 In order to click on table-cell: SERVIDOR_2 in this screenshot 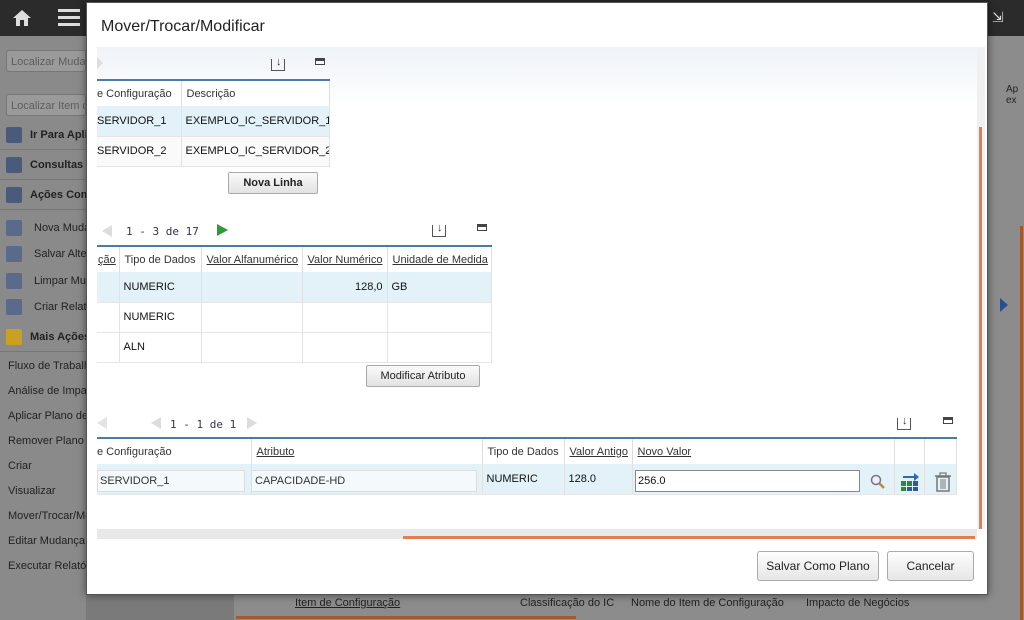, I will do `click(139, 151)`.